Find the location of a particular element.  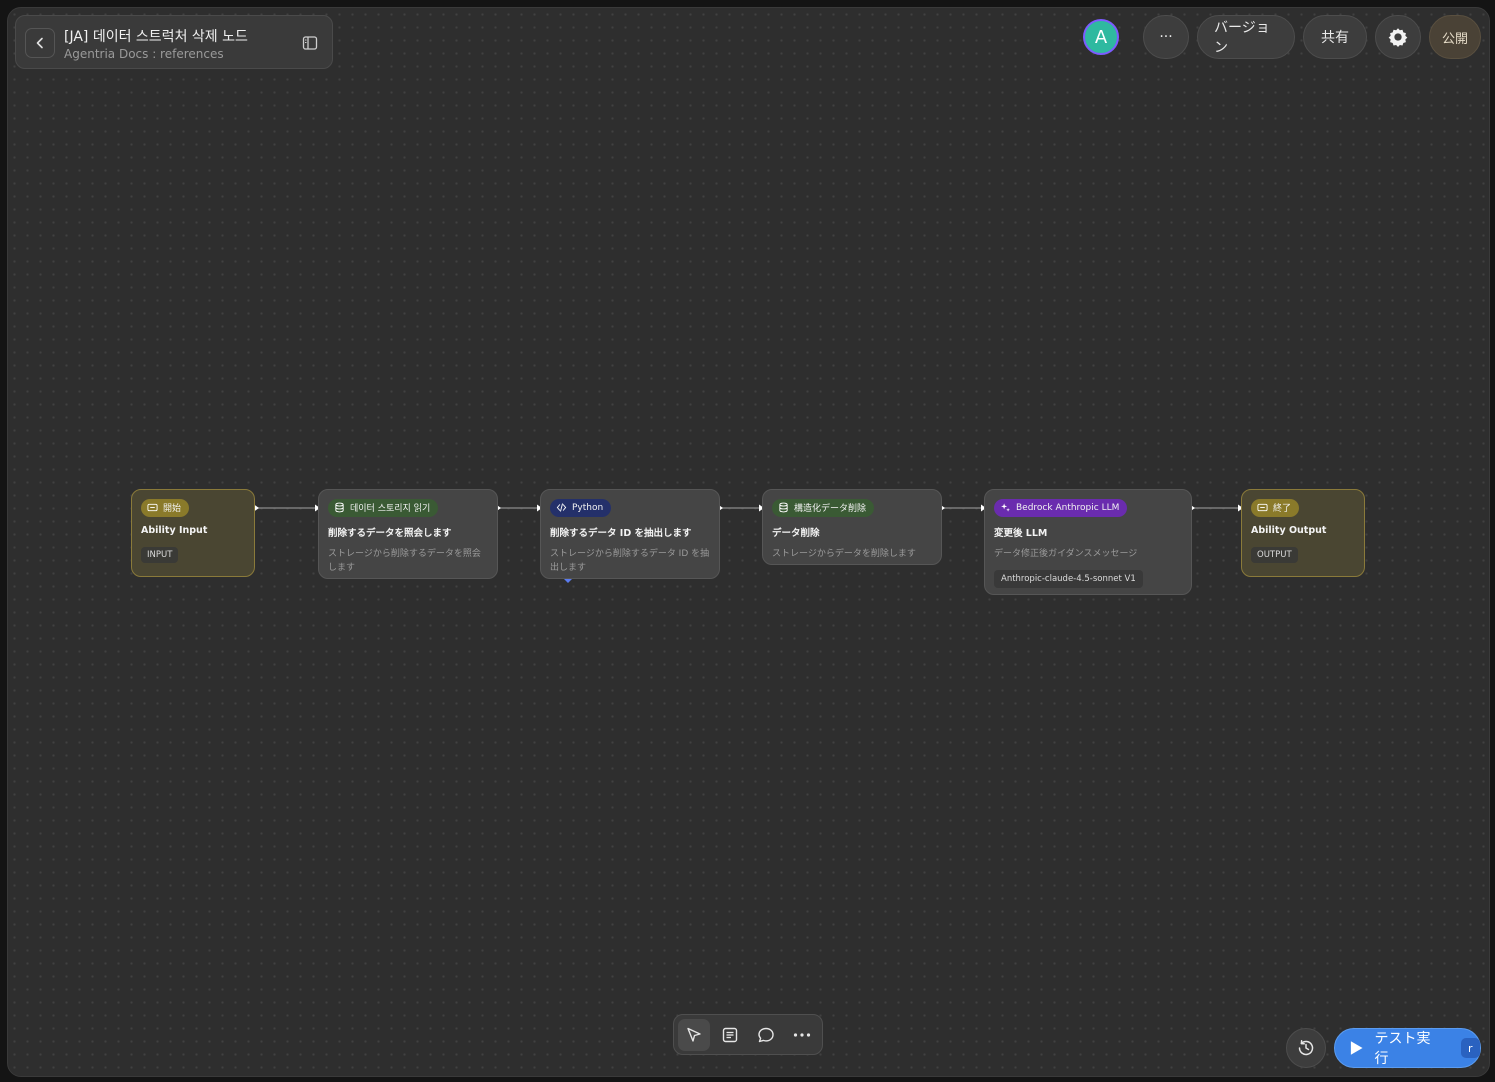

node-title: Ability Output is located at coordinates (1289, 530).